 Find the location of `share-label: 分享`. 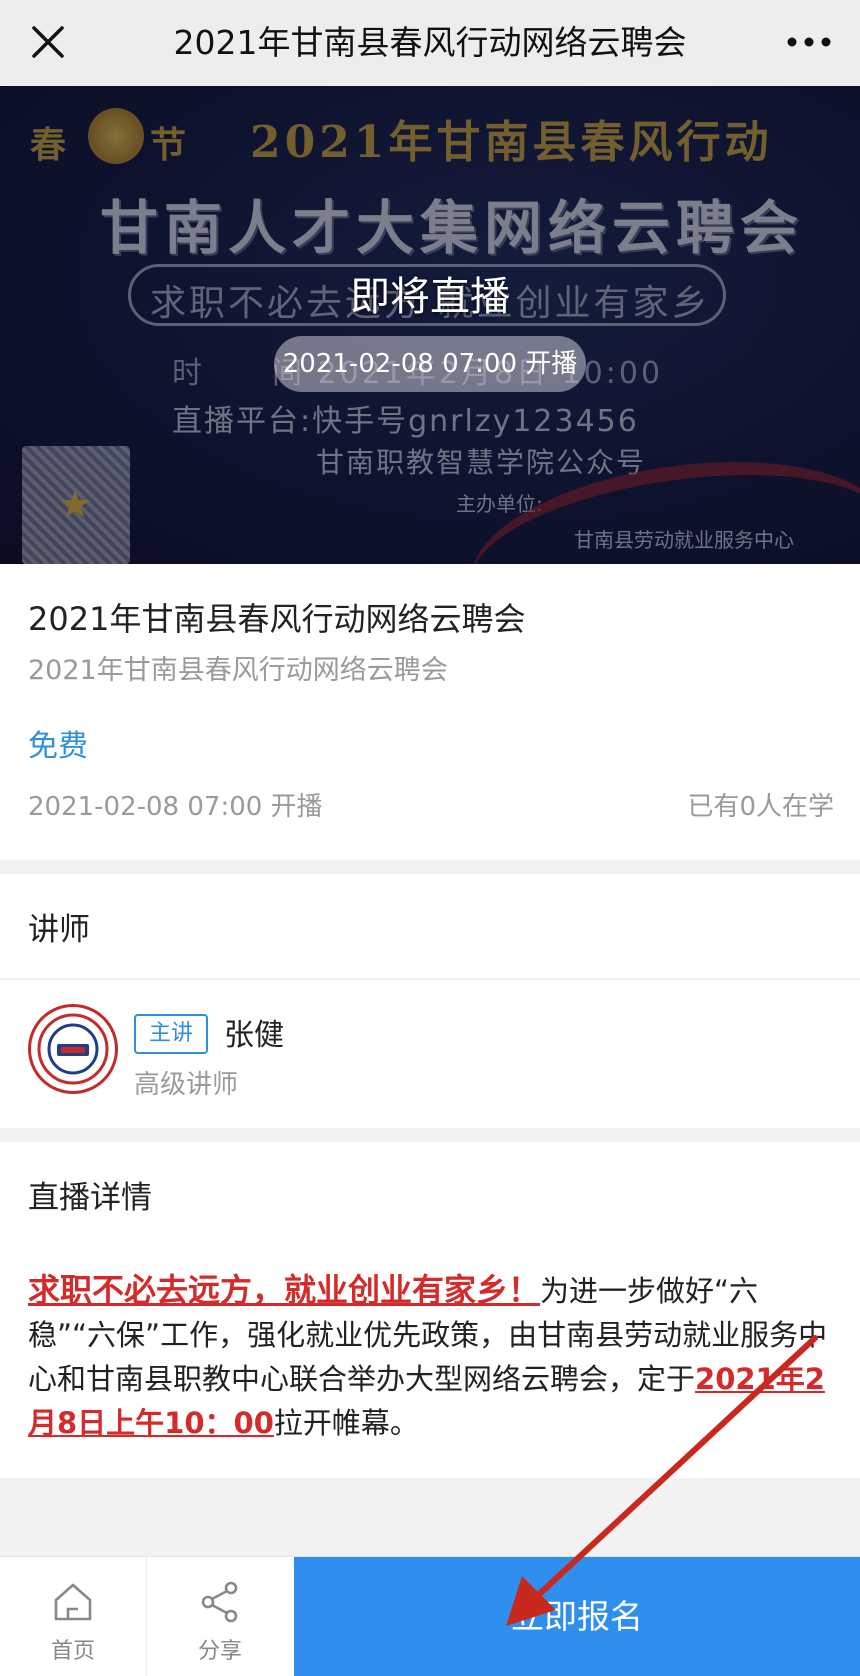

share-label: 分享 is located at coordinates (219, 1651).